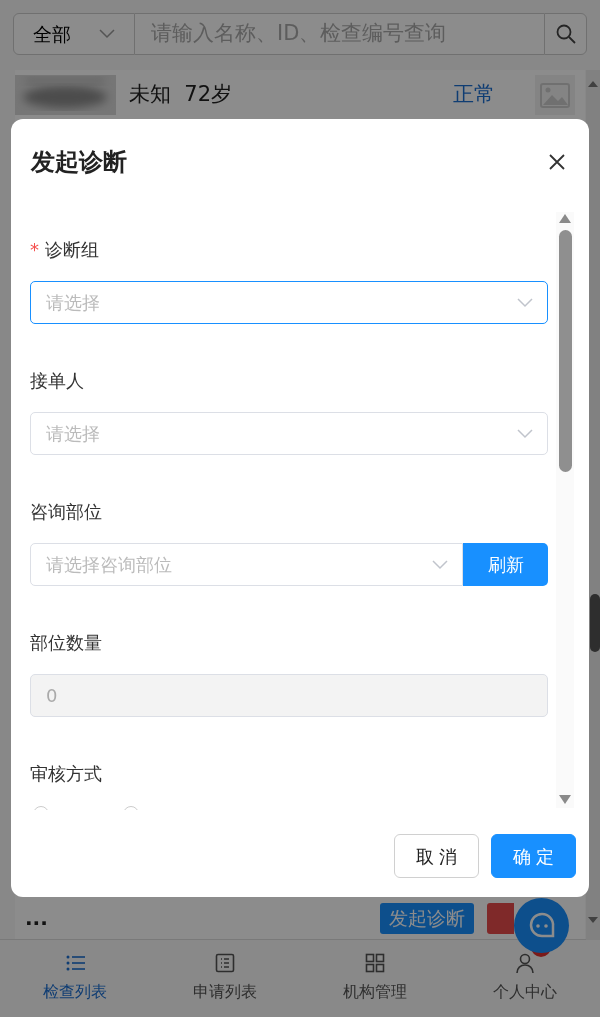 The image size is (600, 1017). I want to click on field-label: 接单人, so click(57, 381).